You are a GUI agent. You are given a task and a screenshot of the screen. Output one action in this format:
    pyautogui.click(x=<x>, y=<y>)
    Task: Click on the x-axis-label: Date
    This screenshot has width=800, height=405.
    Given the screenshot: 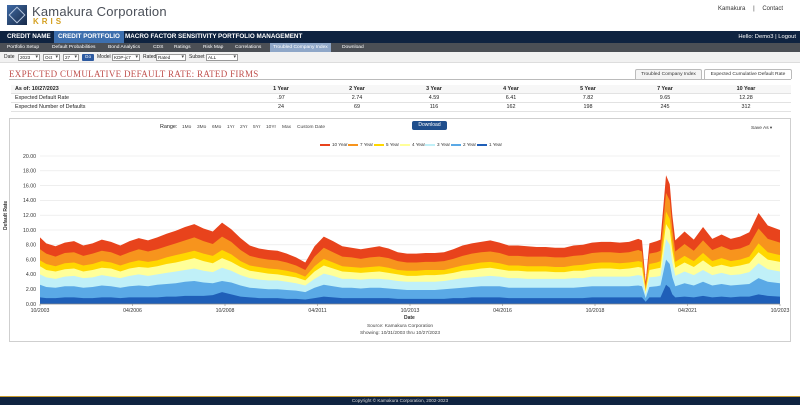 What is the action you would take?
    pyautogui.click(x=409, y=318)
    